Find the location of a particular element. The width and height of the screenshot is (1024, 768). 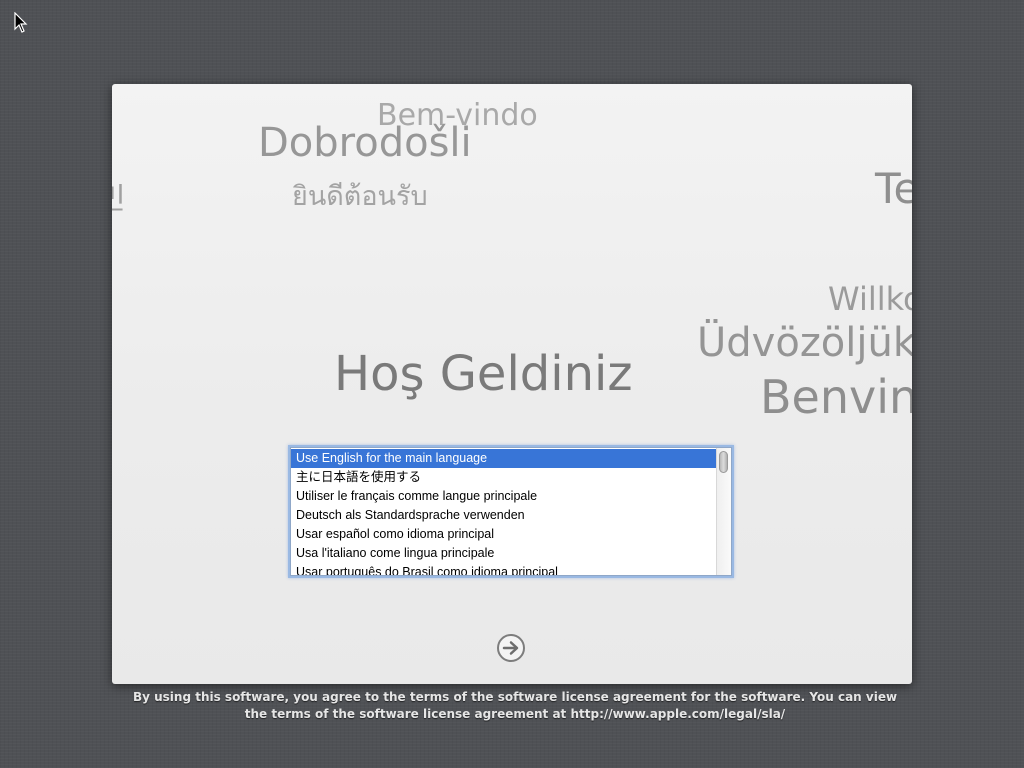

language-option-german: Deutsch als Standardsprache verwenden is located at coordinates (503, 515).